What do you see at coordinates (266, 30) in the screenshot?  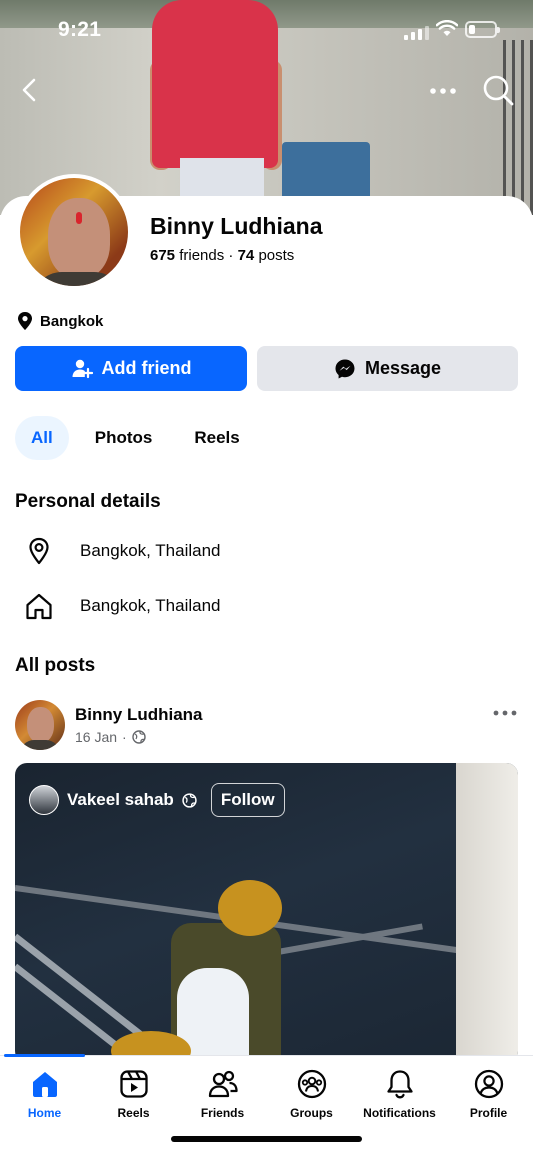 I see `status-bar: 9:21` at bounding box center [266, 30].